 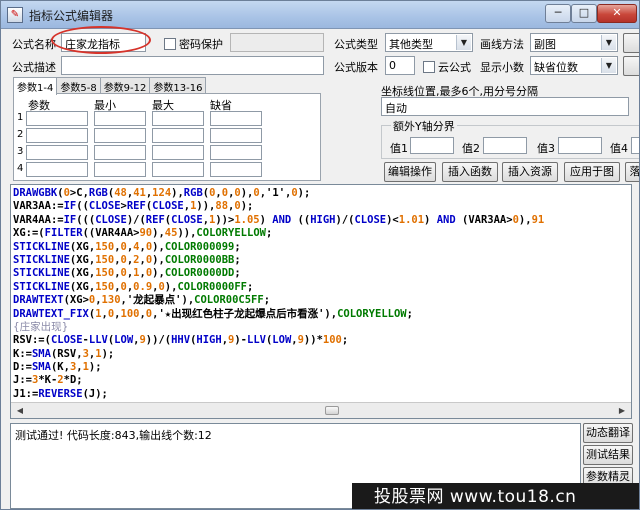 What do you see at coordinates (319, 260) in the screenshot?
I see `code-line: STICKLINE(XG,150,0,2,0),COLOR0000BB;` at bounding box center [319, 260].